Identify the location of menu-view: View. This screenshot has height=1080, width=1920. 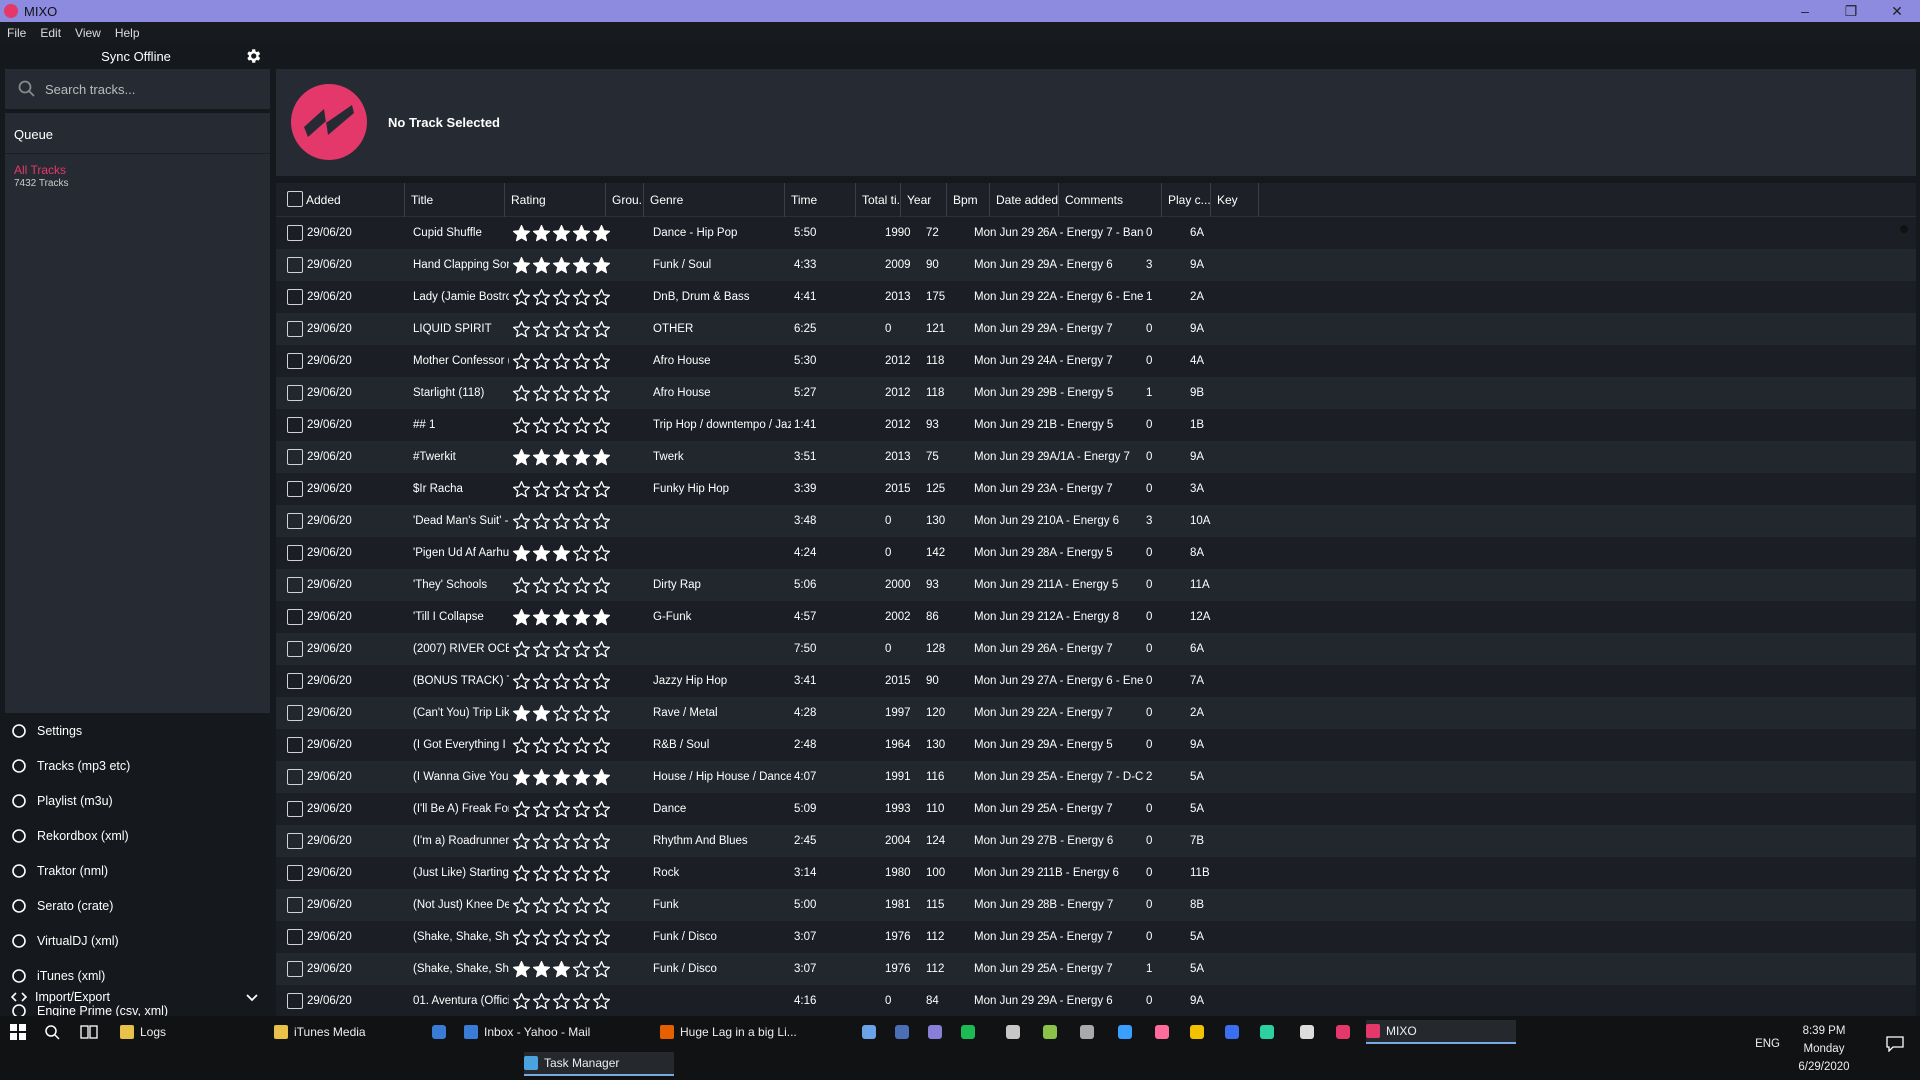
(88, 33).